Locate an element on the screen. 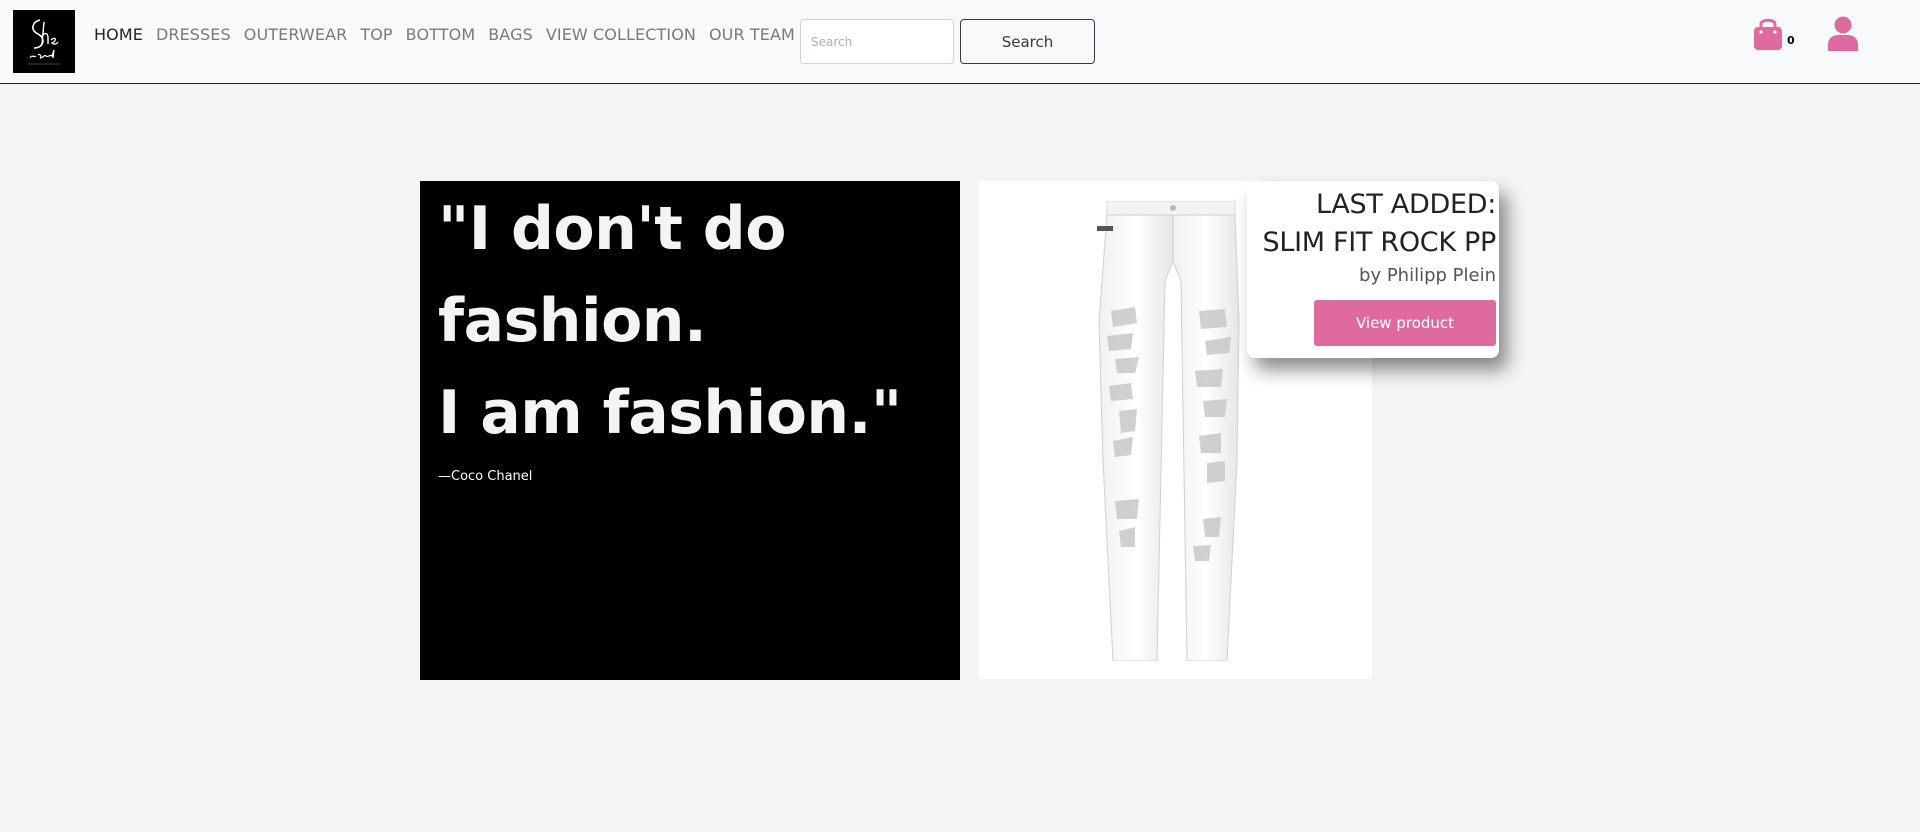 This screenshot has height=832, width=1920. jeans-product-image is located at coordinates (1168, 431).